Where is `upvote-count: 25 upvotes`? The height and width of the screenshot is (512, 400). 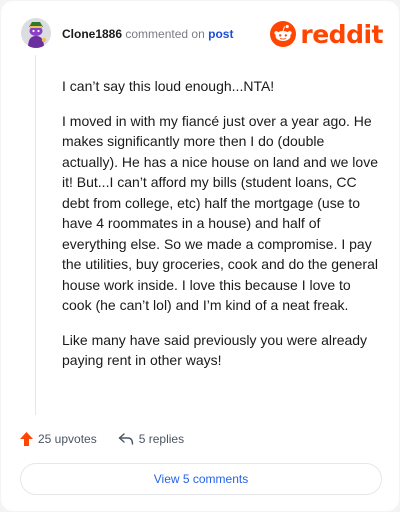 upvote-count: 25 upvotes is located at coordinates (67, 439).